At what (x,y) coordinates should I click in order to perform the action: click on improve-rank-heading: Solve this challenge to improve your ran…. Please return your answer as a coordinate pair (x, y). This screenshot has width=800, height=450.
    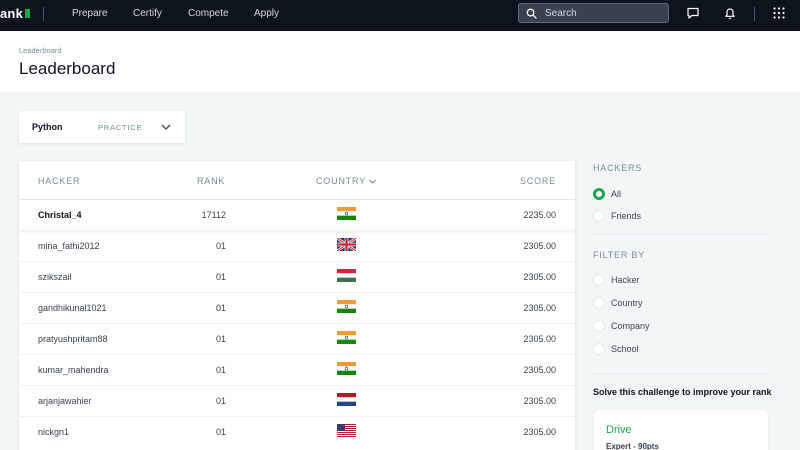
    Looking at the image, I should click on (682, 392).